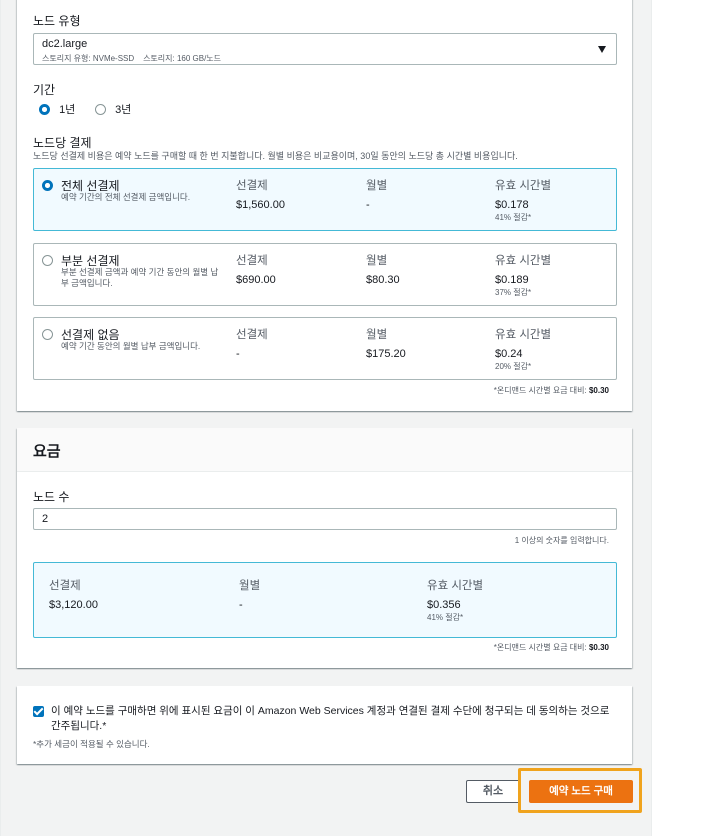  Describe the element at coordinates (551, 647) in the screenshot. I see `pricing-footnote: *온디맨드 시간별 요금 대비: $0.30` at that location.